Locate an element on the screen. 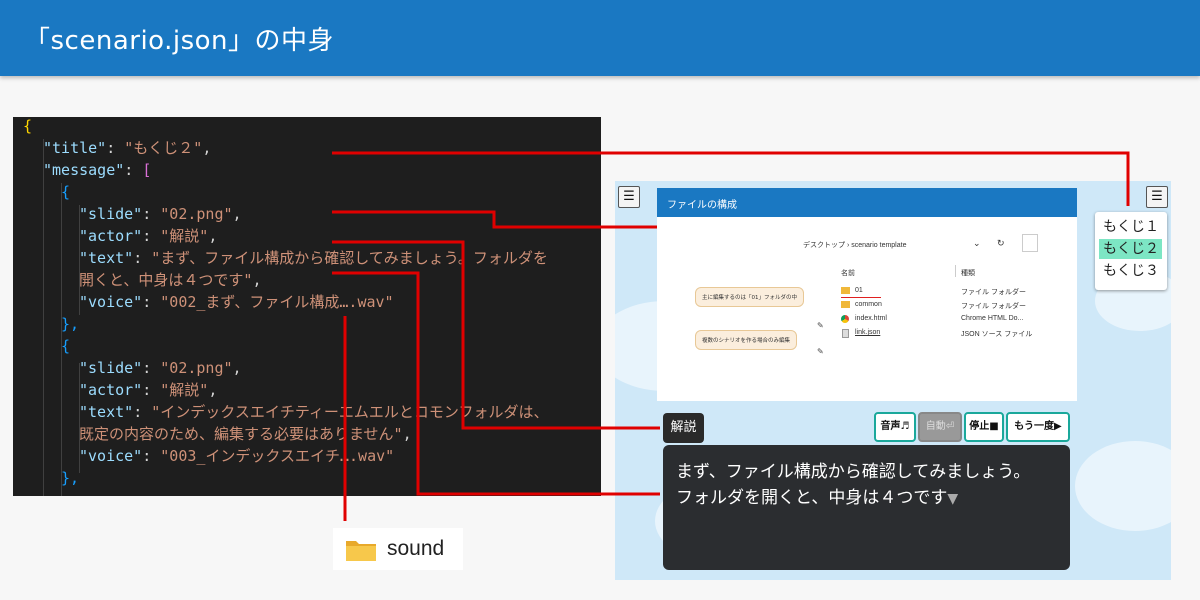 The width and height of the screenshot is (1200, 600). code-key: "title" is located at coordinates (75, 148).